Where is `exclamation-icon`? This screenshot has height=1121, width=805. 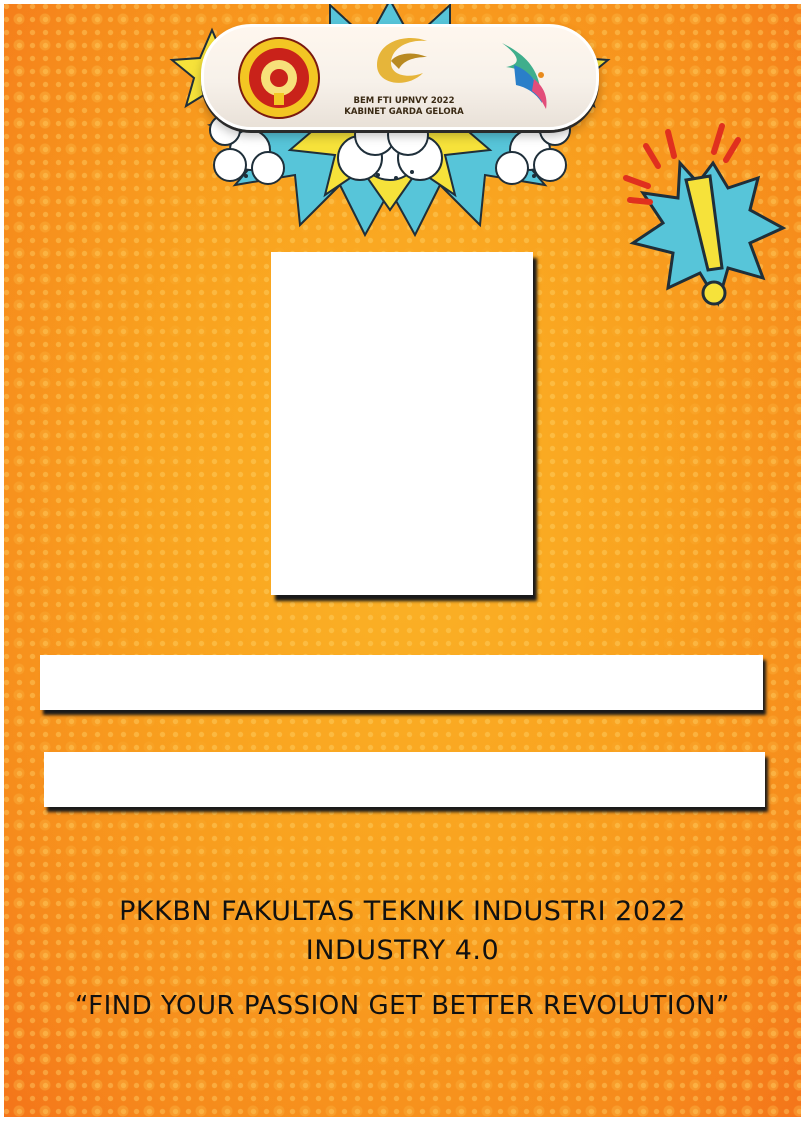
exclamation-icon is located at coordinates (705, 215).